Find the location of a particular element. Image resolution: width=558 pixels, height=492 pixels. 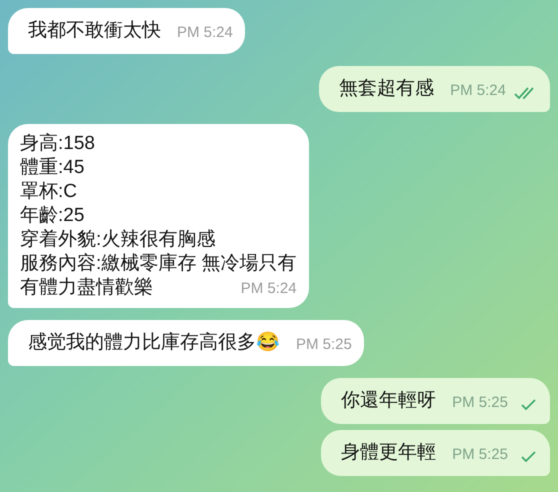

message-text: 你還年輕呀 is located at coordinates (388, 401).